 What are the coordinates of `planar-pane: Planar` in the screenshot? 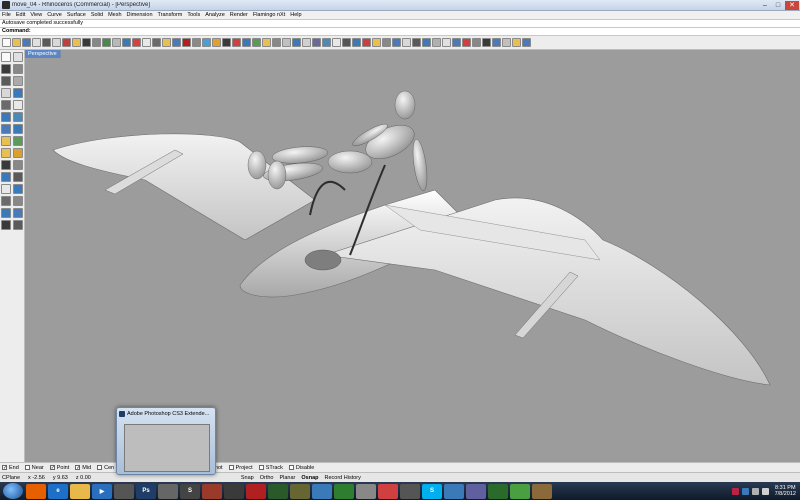 It's located at (287, 478).